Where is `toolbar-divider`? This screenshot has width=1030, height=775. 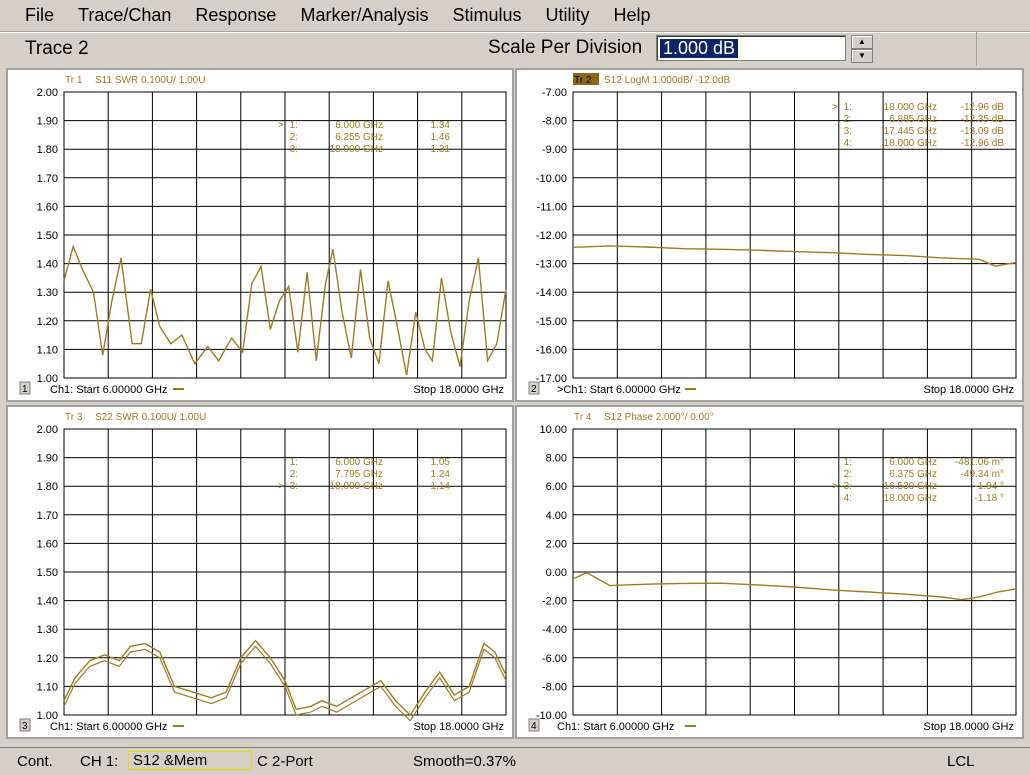
toolbar-divider is located at coordinates (976, 49).